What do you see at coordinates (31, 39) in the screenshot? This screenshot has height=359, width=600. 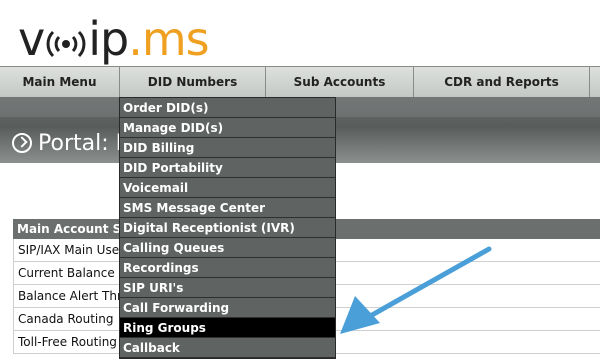 I see `logo-text-v: v` at bounding box center [31, 39].